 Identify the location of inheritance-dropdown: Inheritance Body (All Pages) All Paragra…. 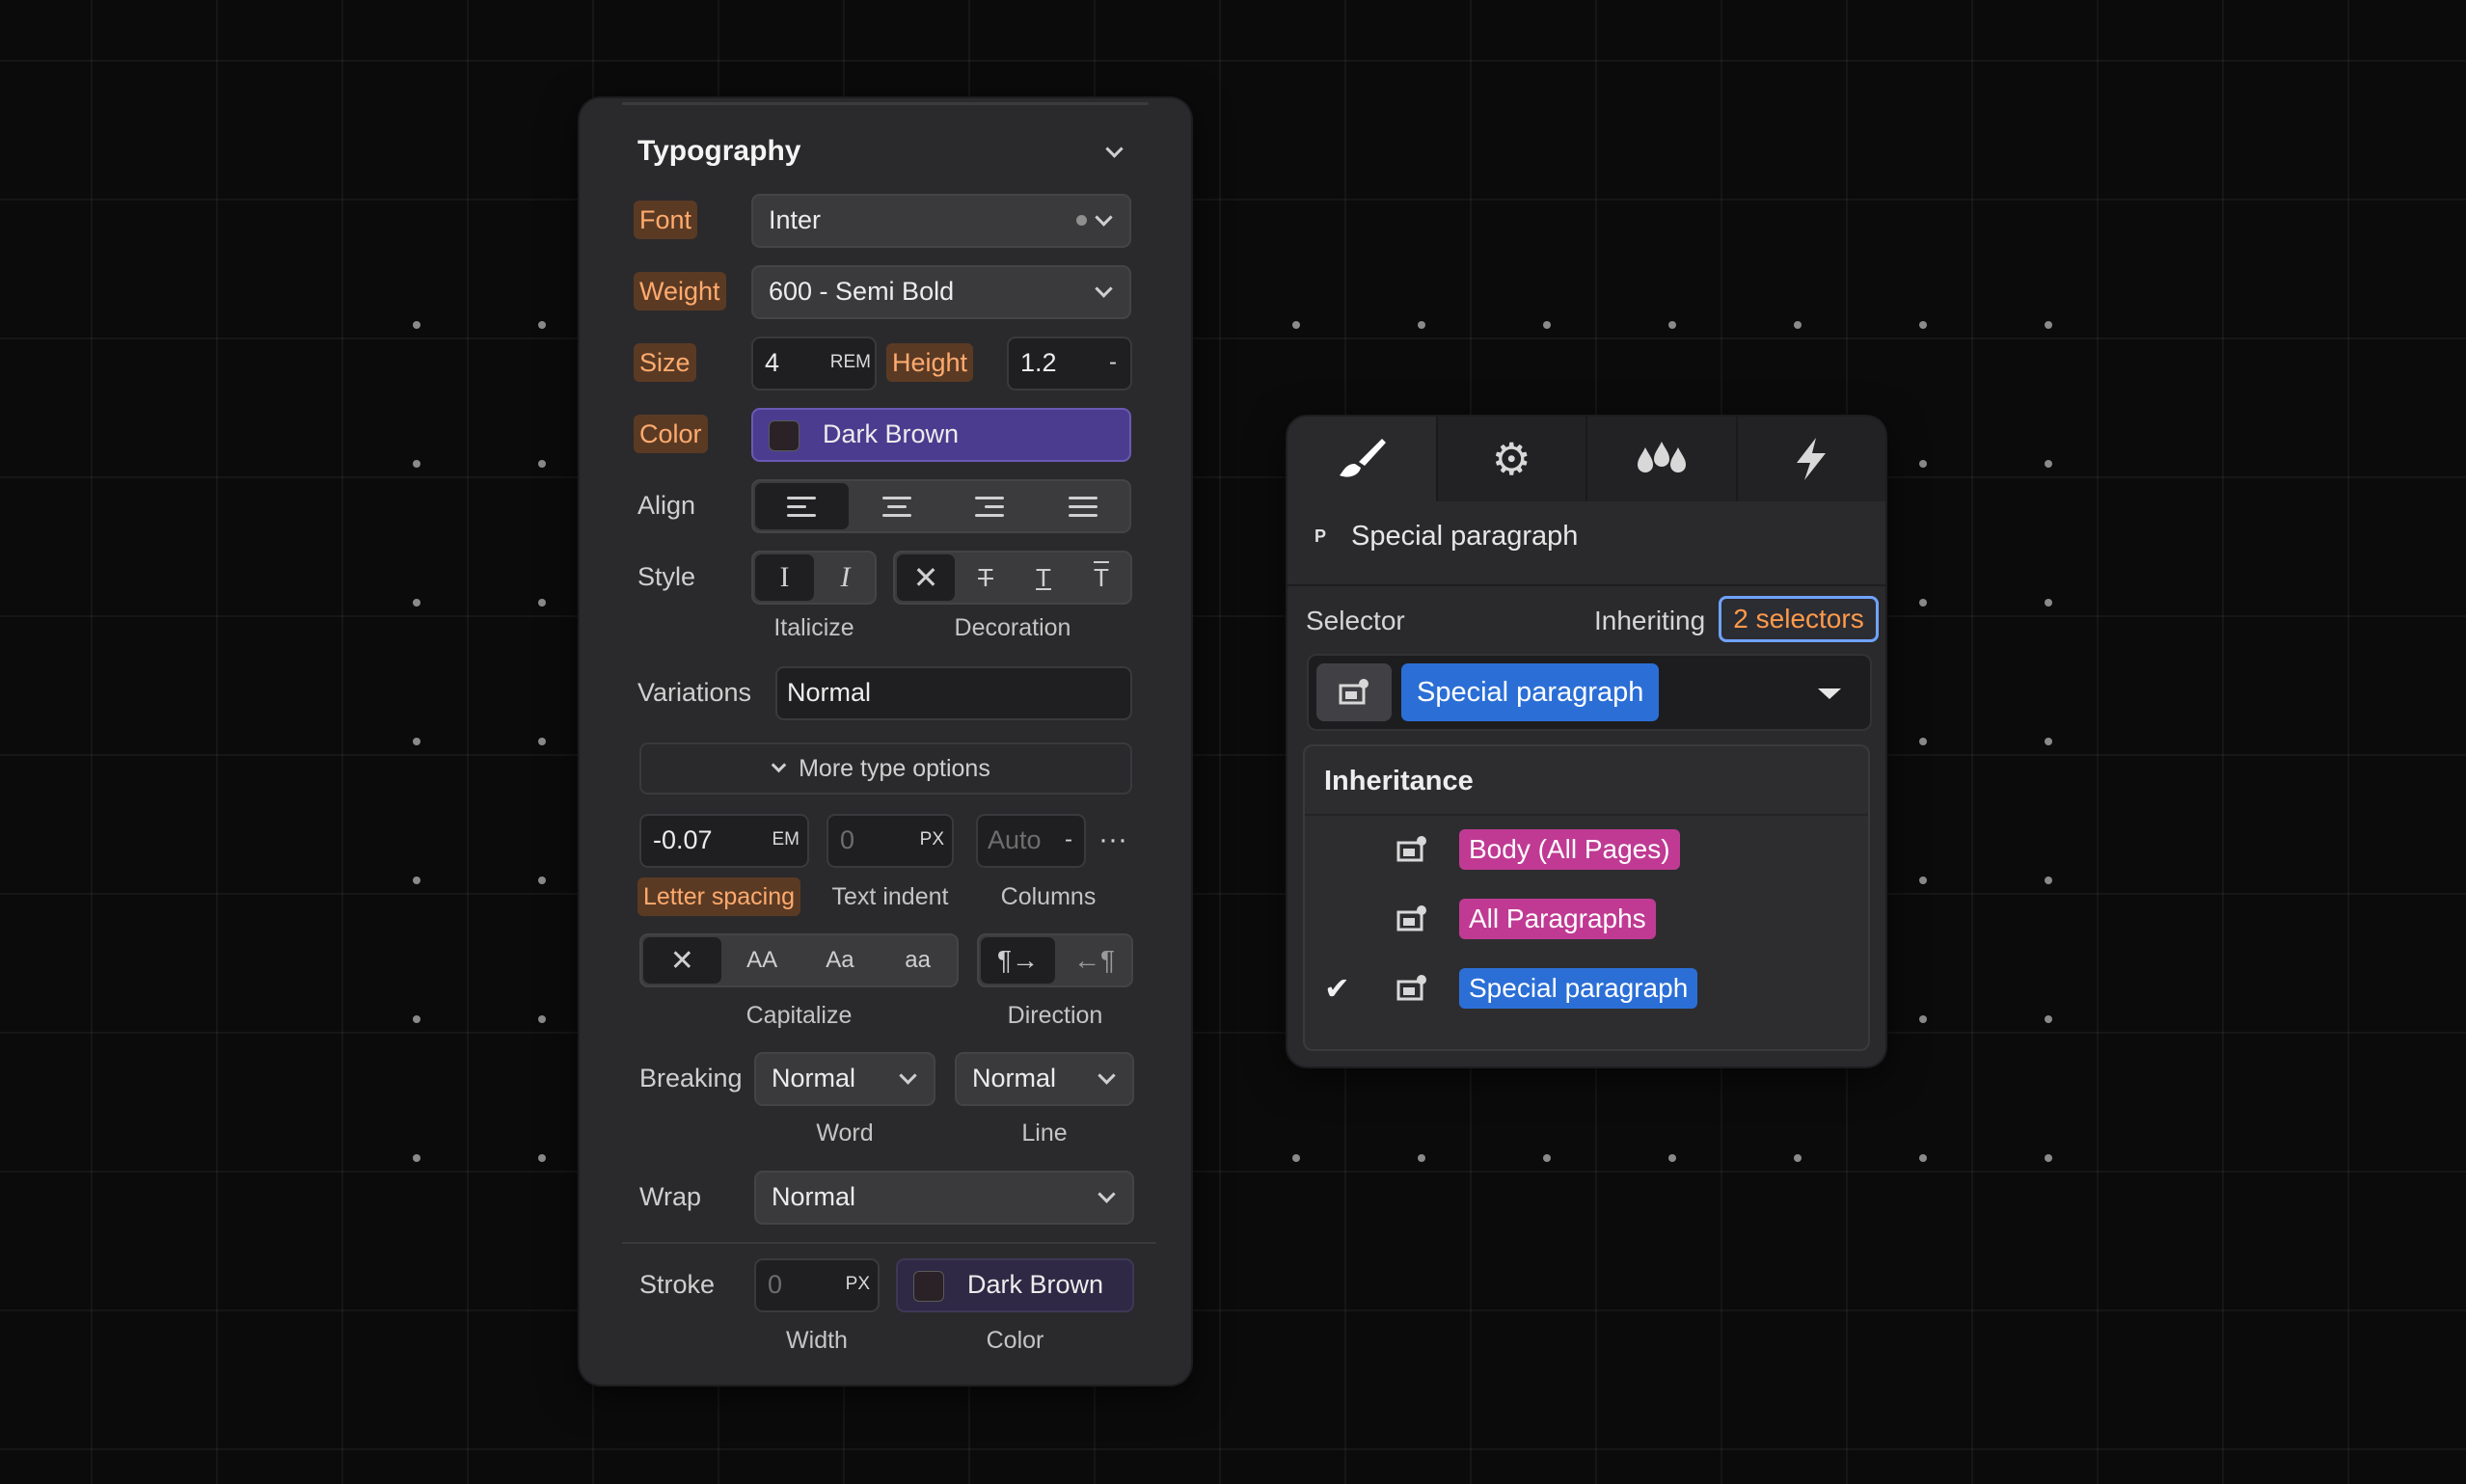
(1587, 897).